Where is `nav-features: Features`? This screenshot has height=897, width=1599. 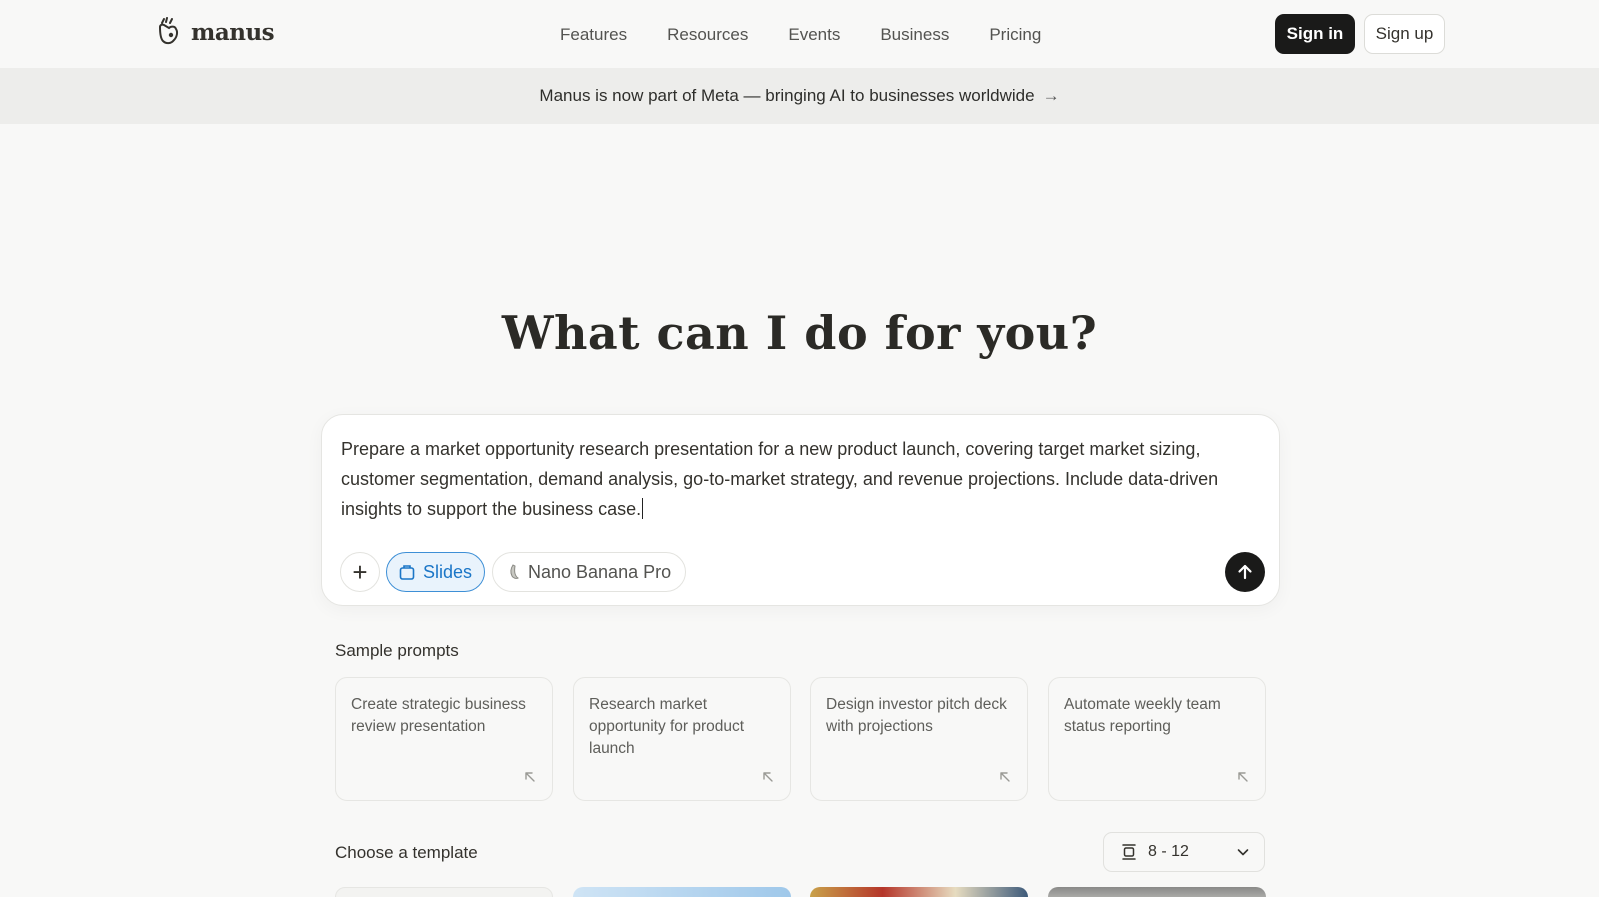
nav-features: Features is located at coordinates (593, 35).